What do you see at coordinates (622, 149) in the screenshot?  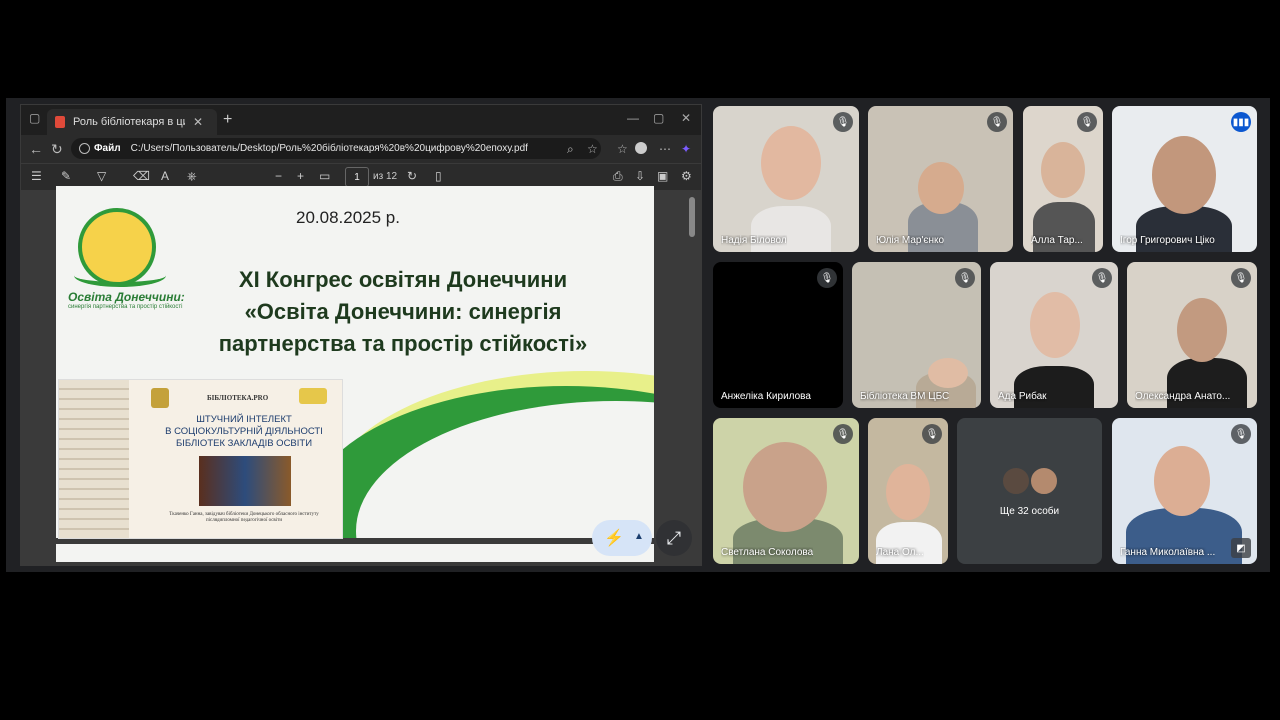 I see `favorites-icon: ☆` at bounding box center [622, 149].